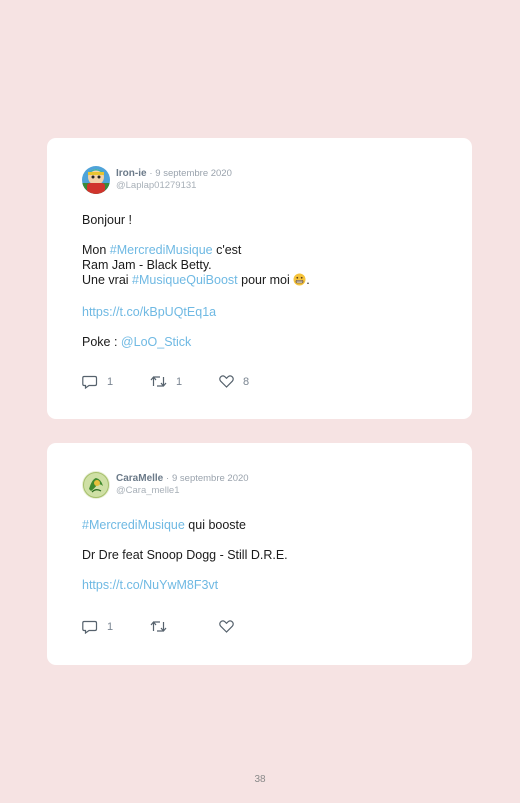 This screenshot has width=520, height=803. What do you see at coordinates (185, 280) in the screenshot?
I see `hashtag-link: #MusiqueQuiBoost` at bounding box center [185, 280].